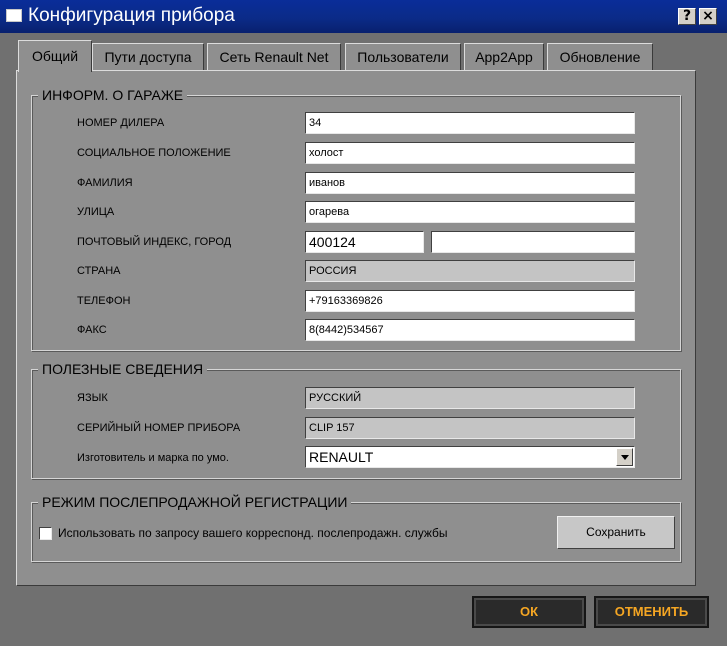 The width and height of the screenshot is (727, 646). I want to click on save-button: Сохранить, so click(616, 532).